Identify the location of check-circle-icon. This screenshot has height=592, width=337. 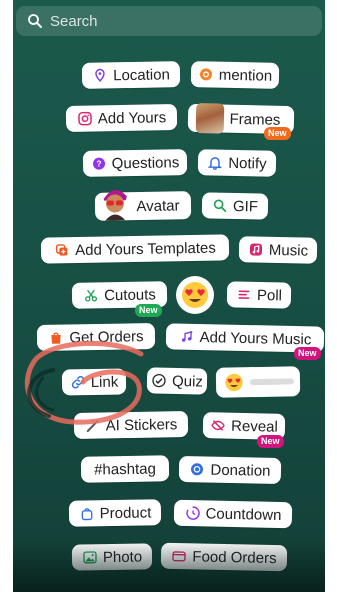
(159, 380).